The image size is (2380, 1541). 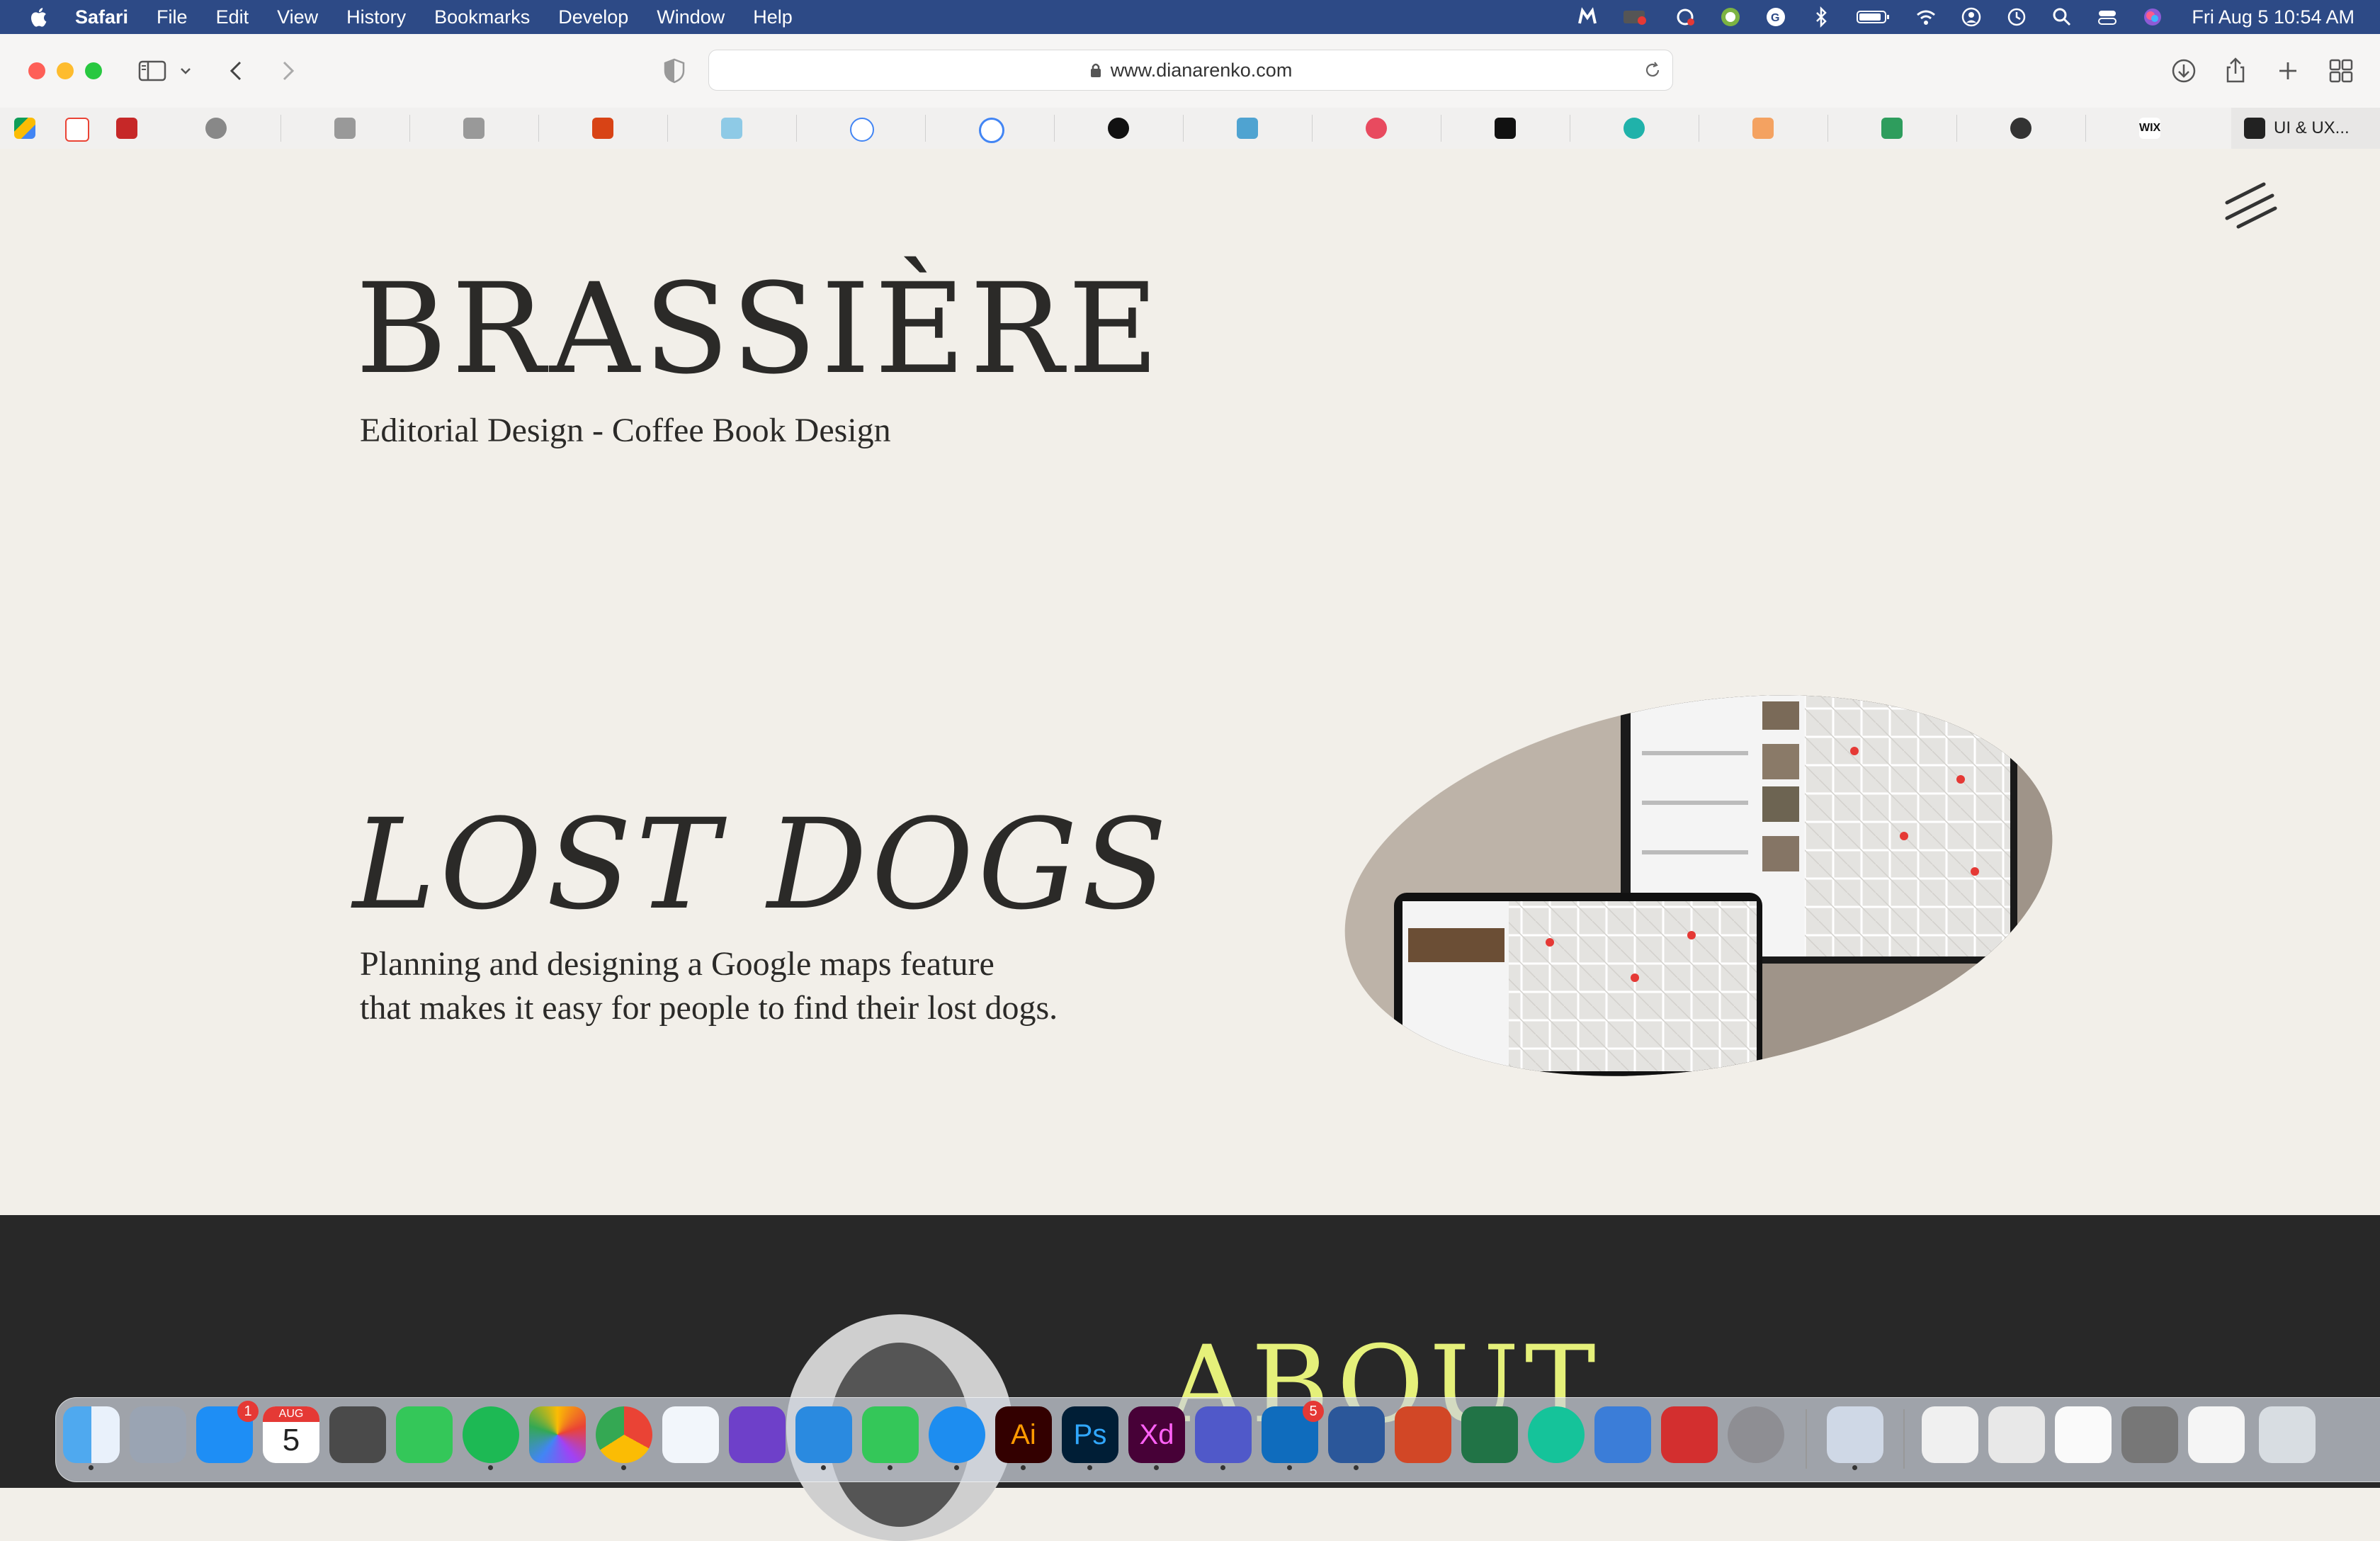 What do you see at coordinates (1202, 70) in the screenshot?
I see `url-text: www.dianarenko.com` at bounding box center [1202, 70].